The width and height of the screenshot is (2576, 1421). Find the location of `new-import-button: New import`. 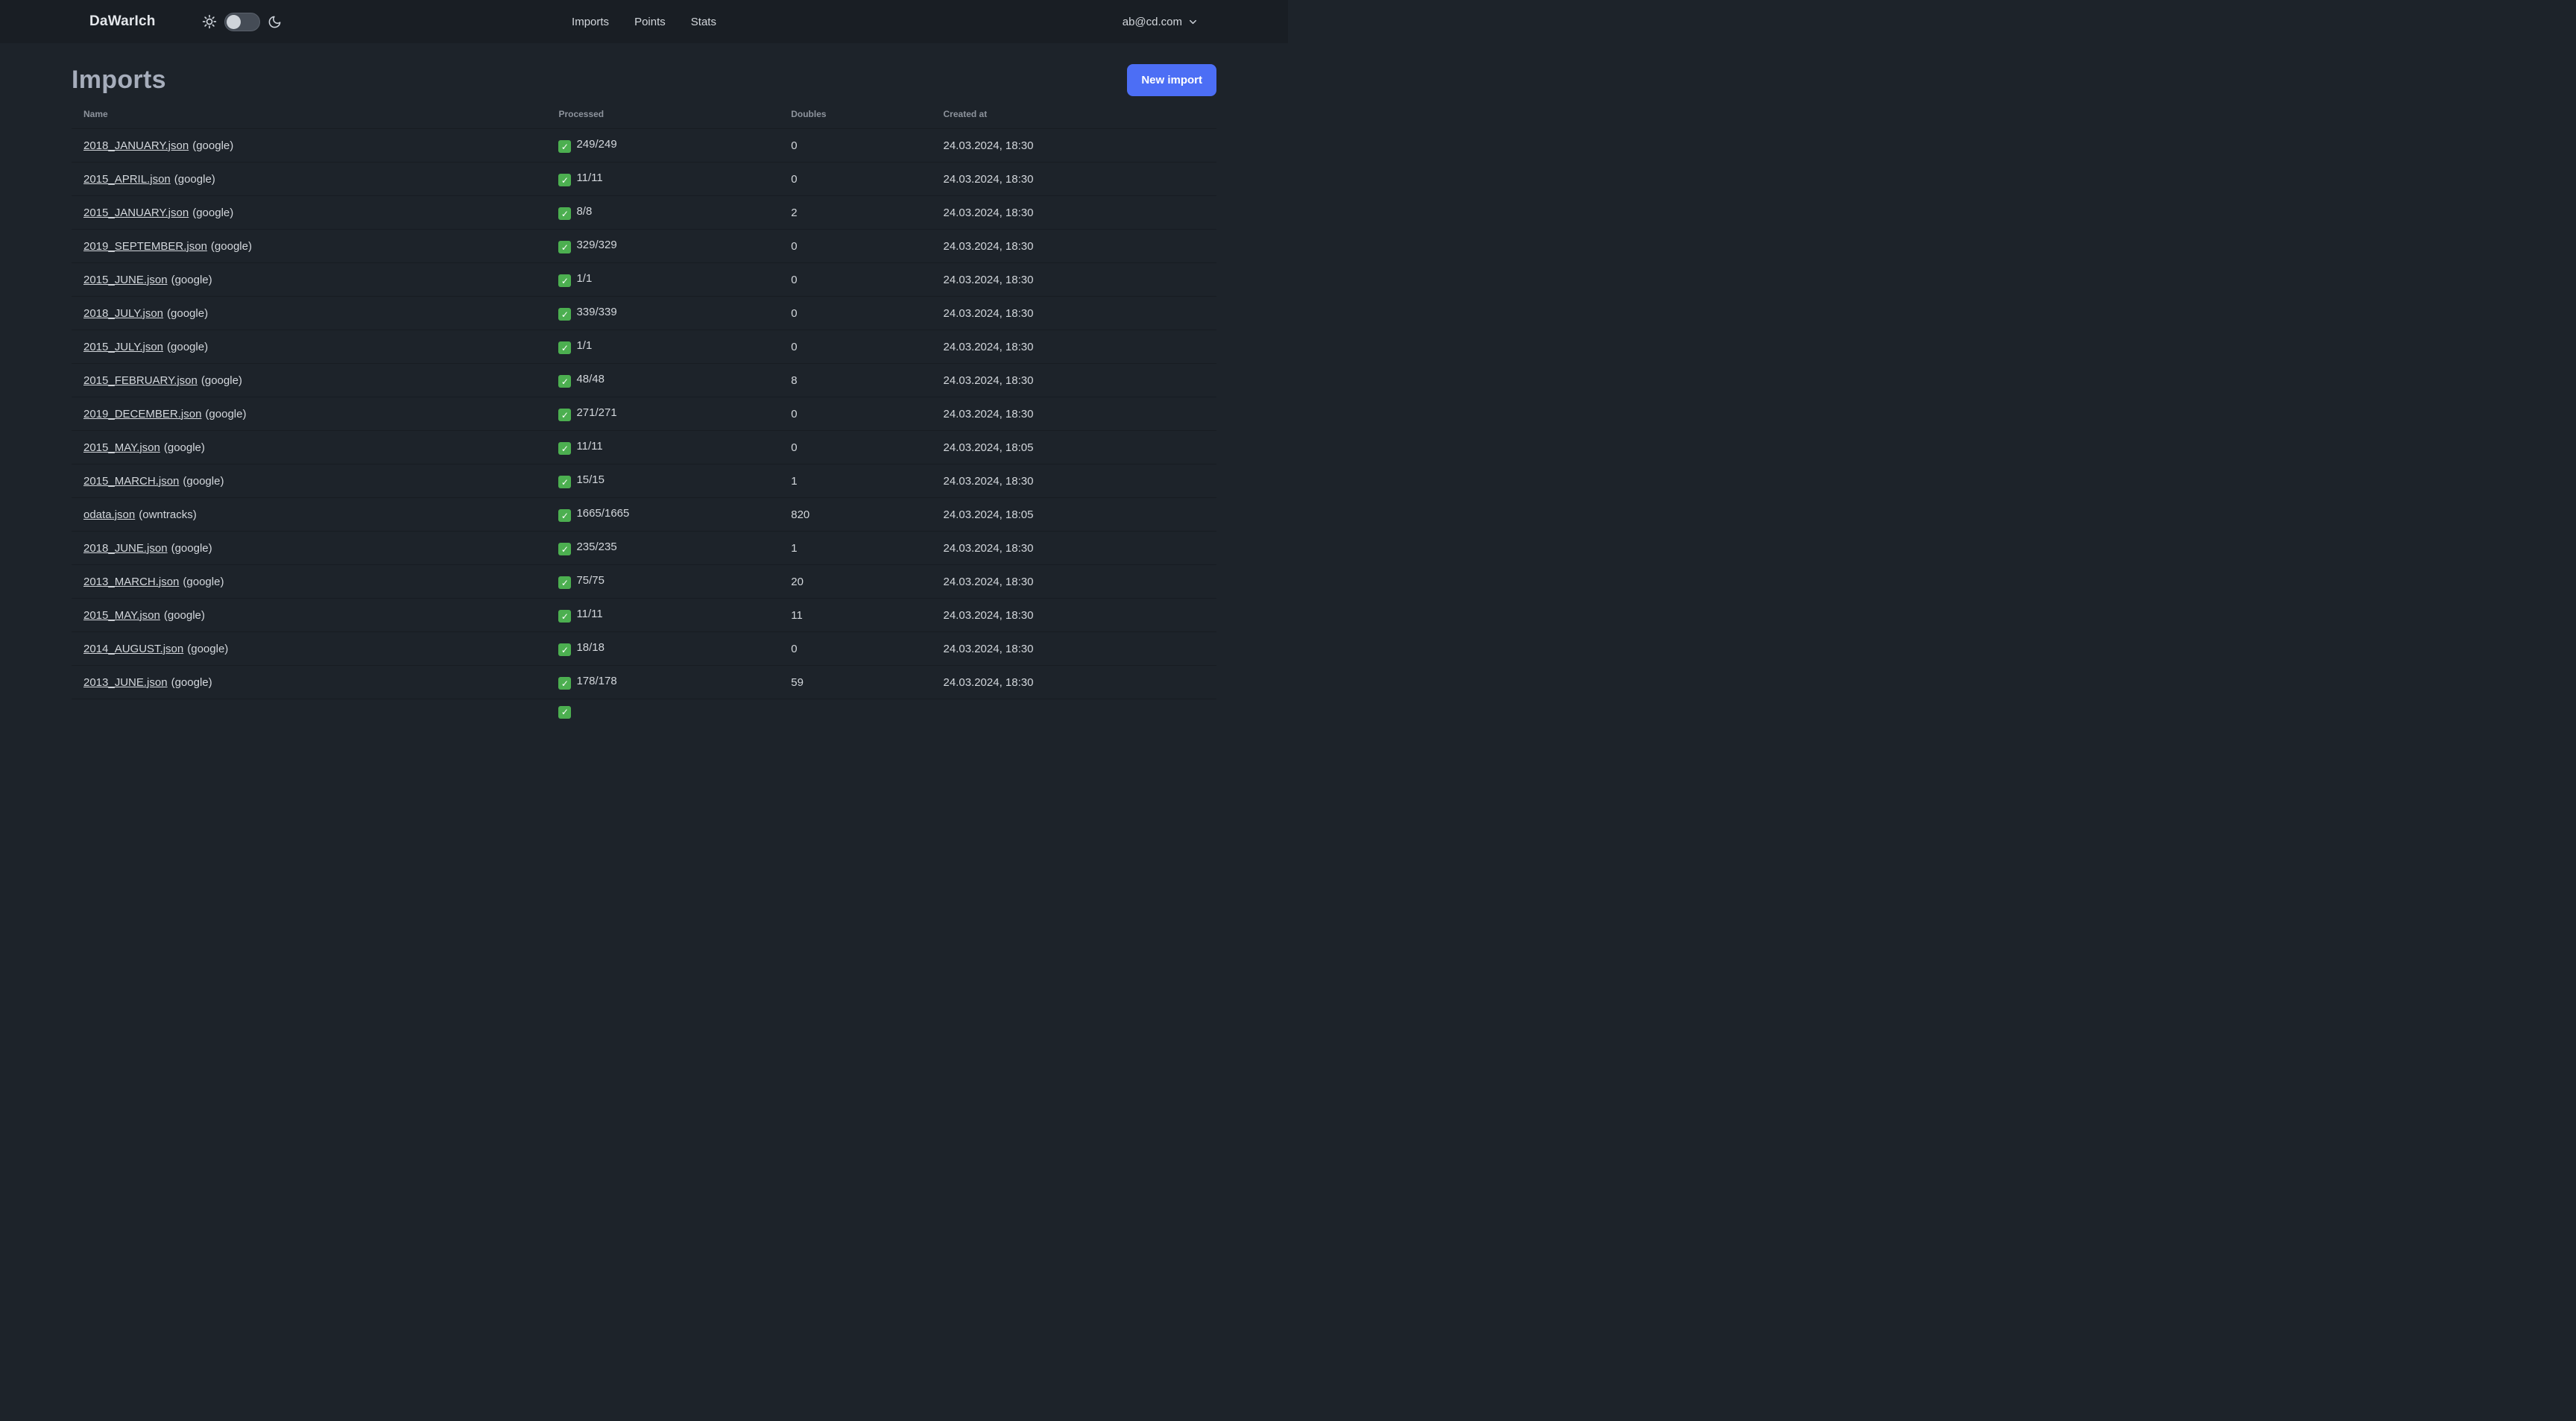

new-import-button: New import is located at coordinates (1171, 80).